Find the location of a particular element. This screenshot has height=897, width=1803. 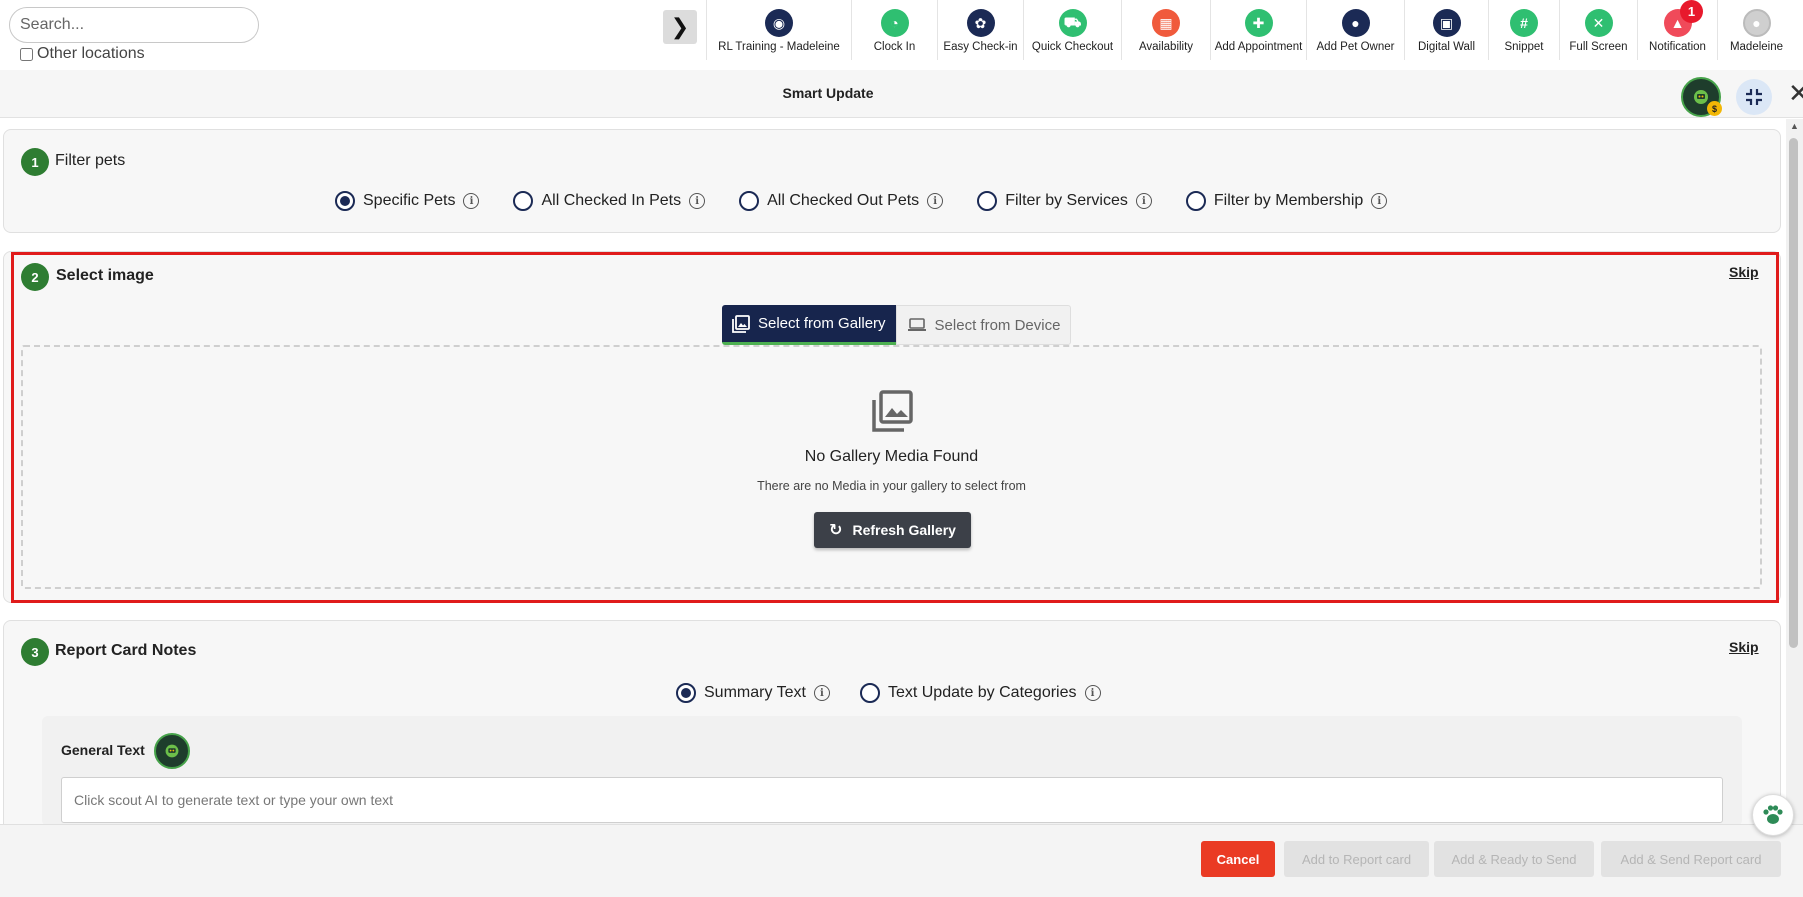

radio-label: Summary Text is located at coordinates (755, 692).